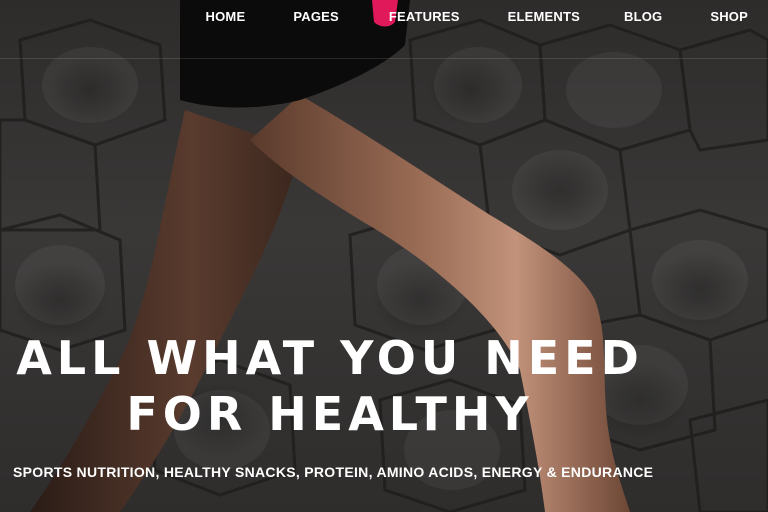 The height and width of the screenshot is (512, 768). What do you see at coordinates (226, 16) in the screenshot?
I see `nav-item-home: HOME` at bounding box center [226, 16].